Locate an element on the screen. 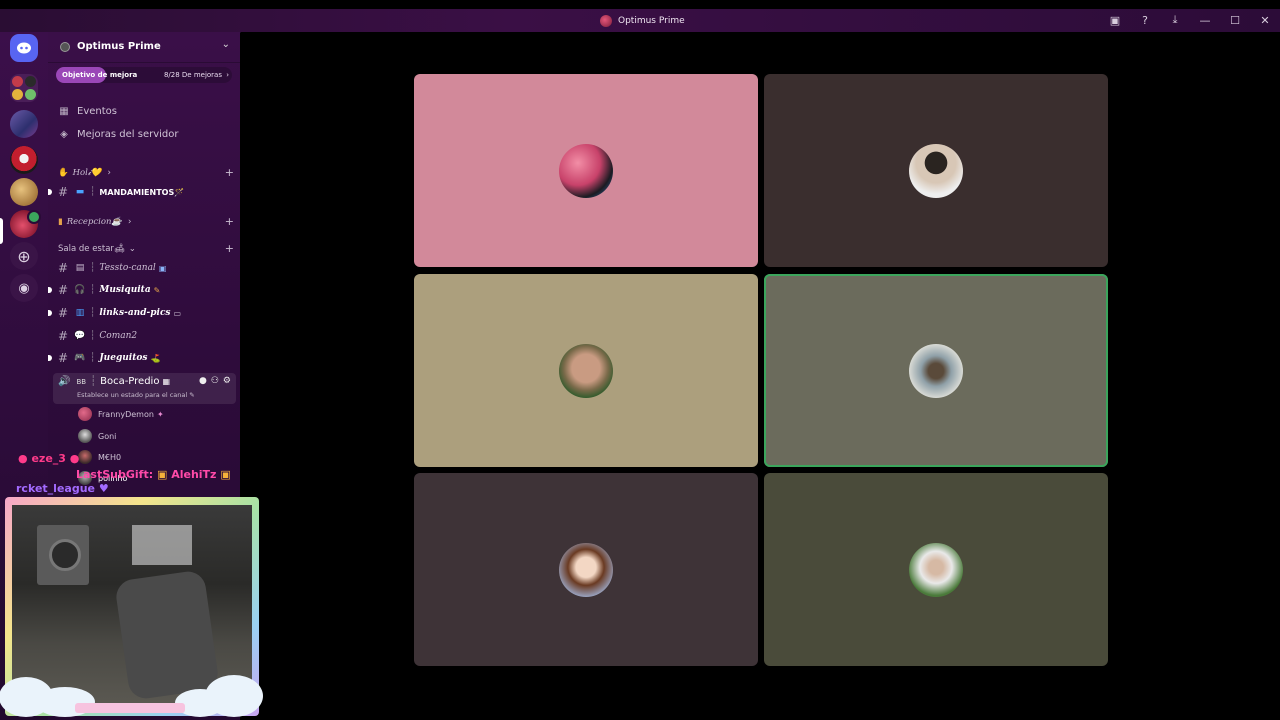 The image size is (1280, 720). overlay-gift-line: LastSubGift: ▣ AlehiTz ▣ is located at coordinates (153, 474).